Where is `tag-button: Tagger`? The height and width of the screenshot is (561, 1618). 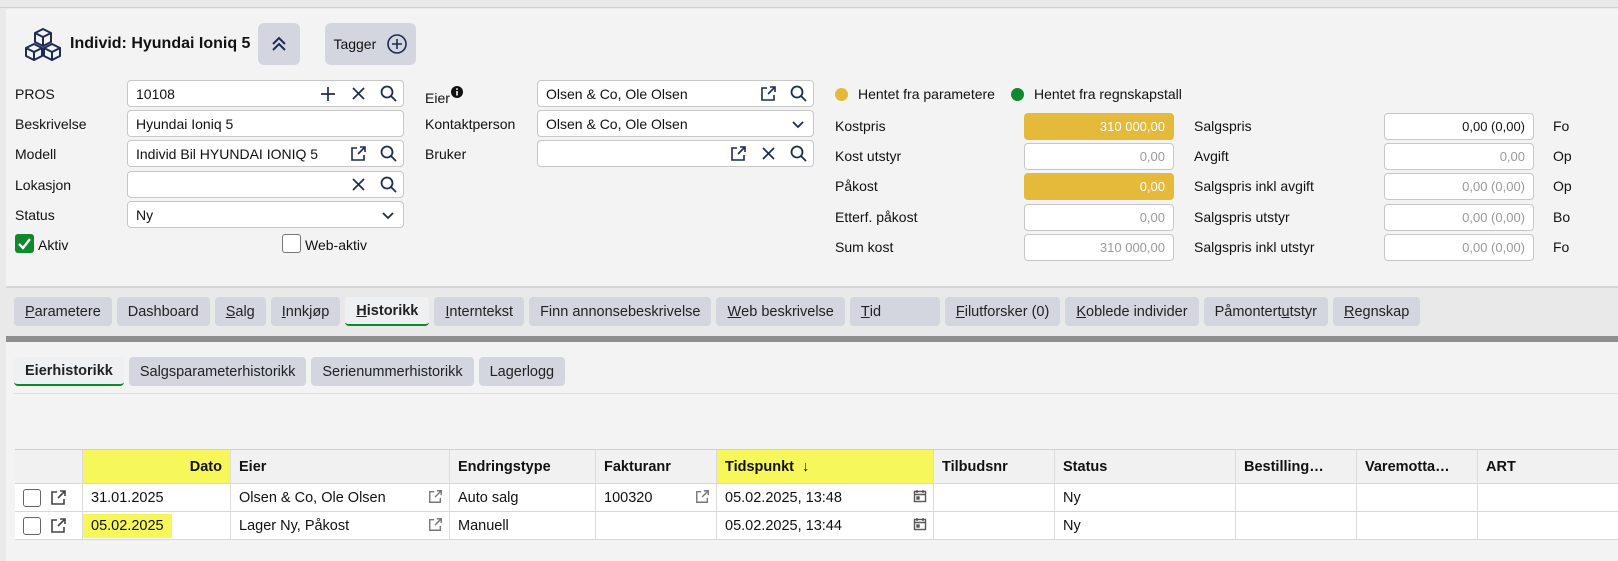
tag-button: Tagger is located at coordinates (371, 44).